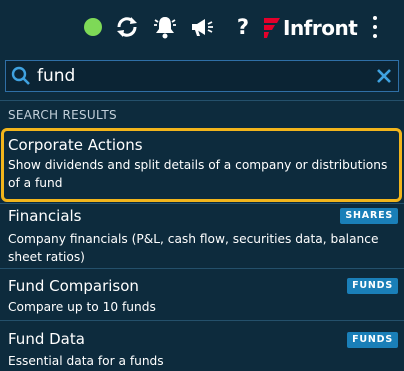 This screenshot has width=404, height=371. I want to click on result-description: Essential data for a funds, so click(86, 361).